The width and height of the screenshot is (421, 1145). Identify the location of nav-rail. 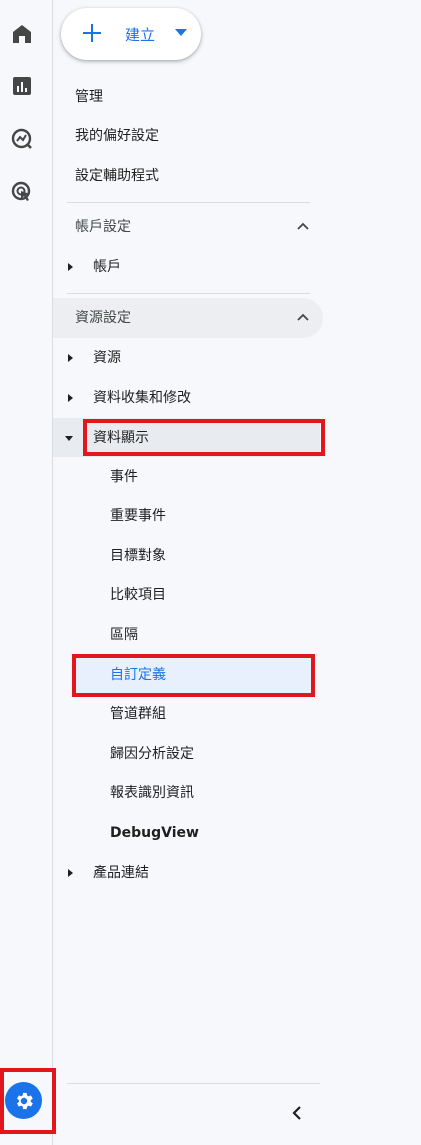
(26, 572).